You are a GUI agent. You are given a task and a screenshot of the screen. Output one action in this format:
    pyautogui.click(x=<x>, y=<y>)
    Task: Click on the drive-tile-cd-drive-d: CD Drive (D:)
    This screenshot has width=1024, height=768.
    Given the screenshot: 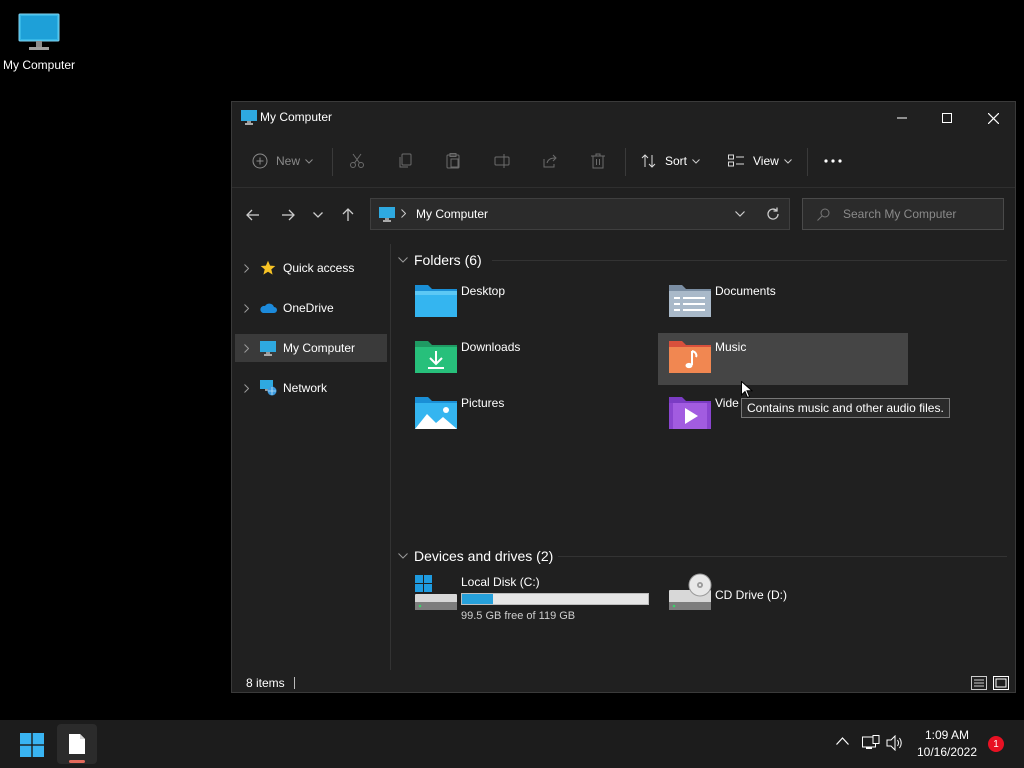 What is the action you would take?
    pyautogui.click(x=783, y=599)
    